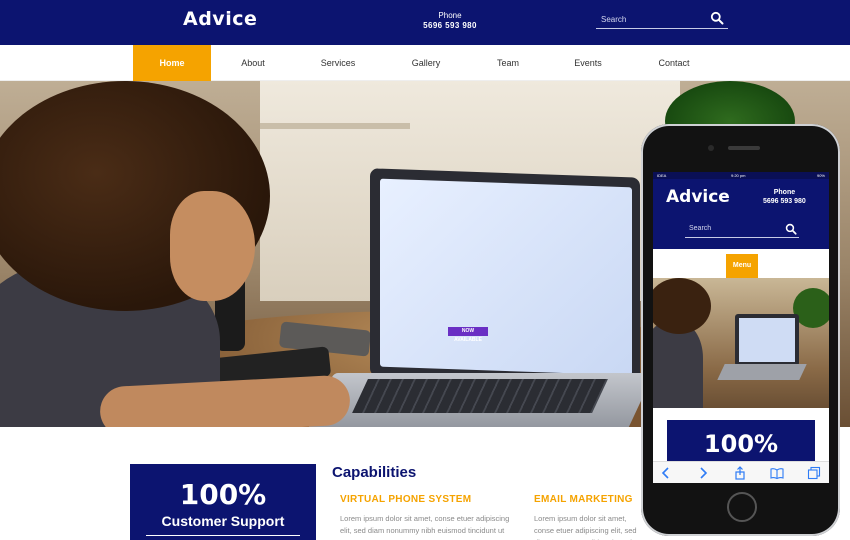 This screenshot has width=850, height=540. What do you see at coordinates (506, 277) in the screenshot?
I see `hero-laptop-screen` at bounding box center [506, 277].